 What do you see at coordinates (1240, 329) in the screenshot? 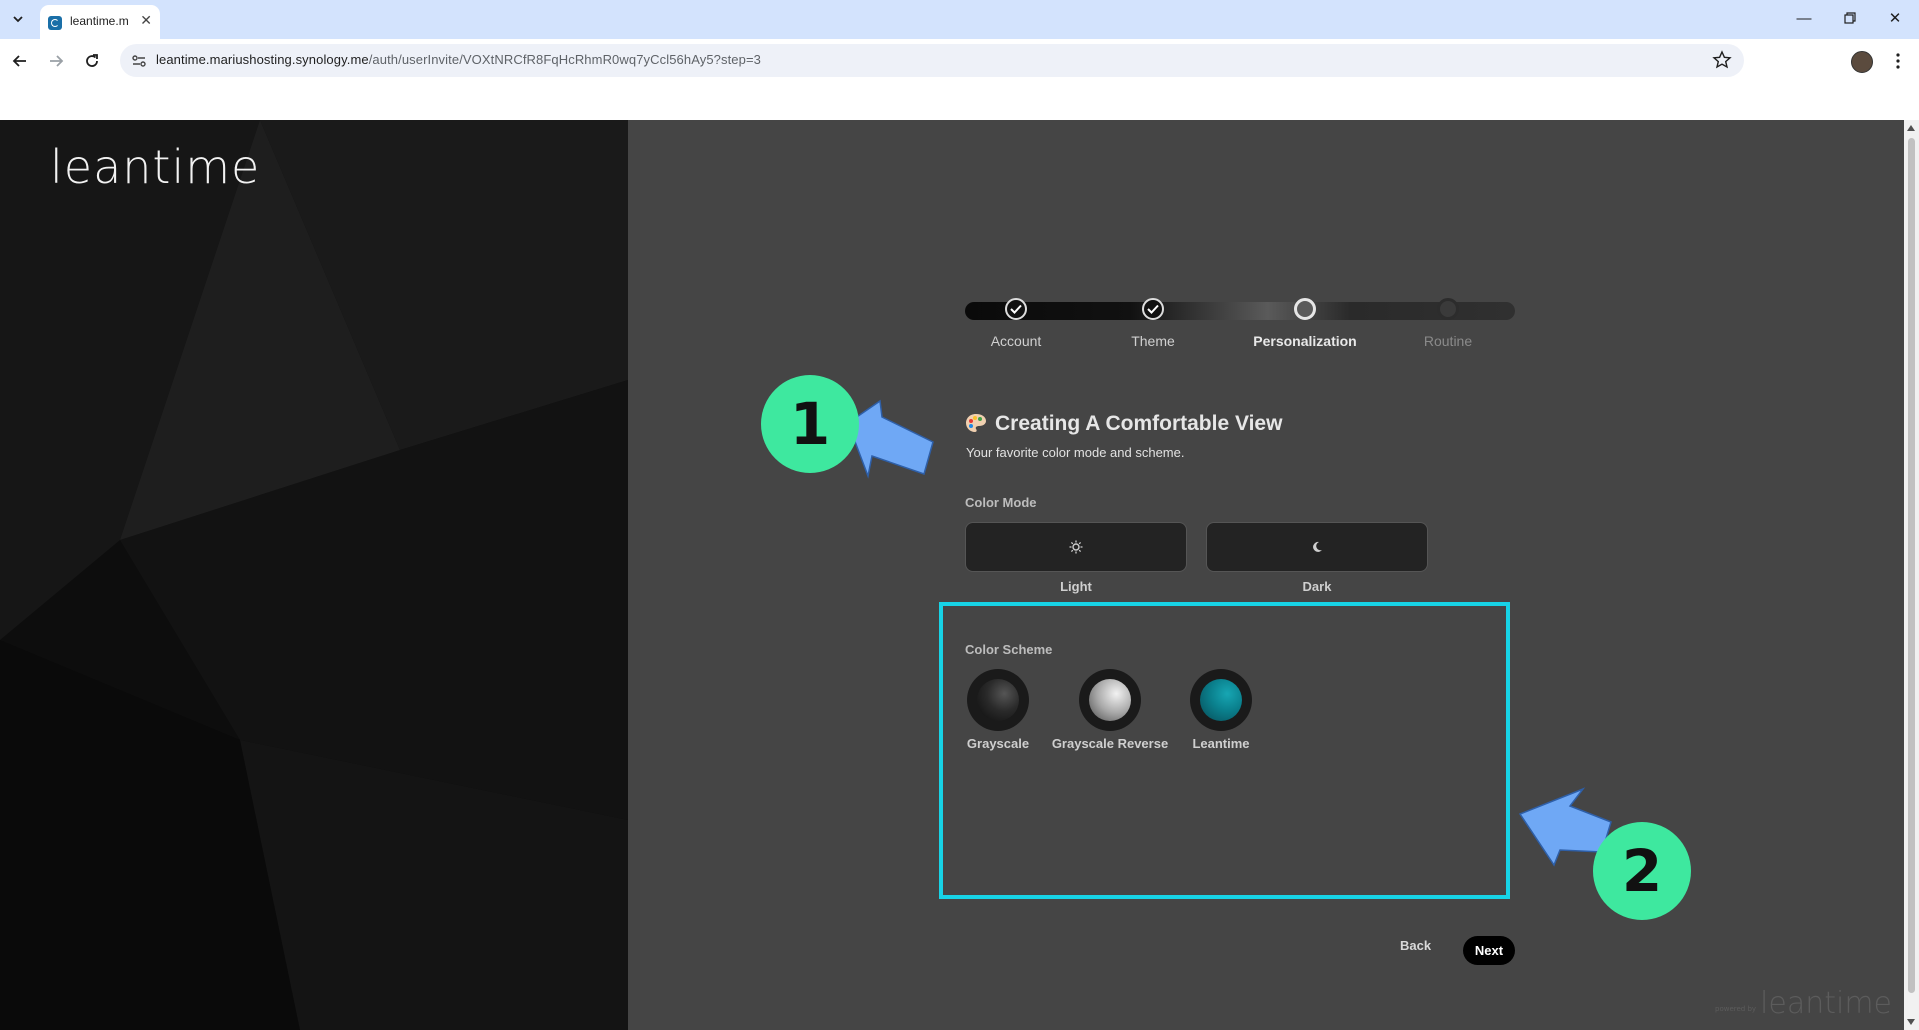
I see `progress-stepper: Account Theme Personalization Routine` at bounding box center [1240, 329].